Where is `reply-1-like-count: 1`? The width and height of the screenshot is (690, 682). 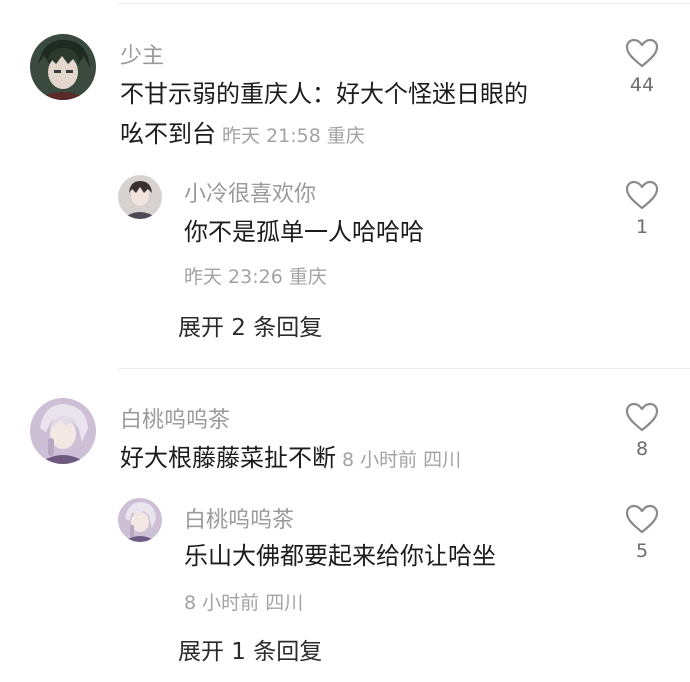 reply-1-like-count: 1 is located at coordinates (642, 227).